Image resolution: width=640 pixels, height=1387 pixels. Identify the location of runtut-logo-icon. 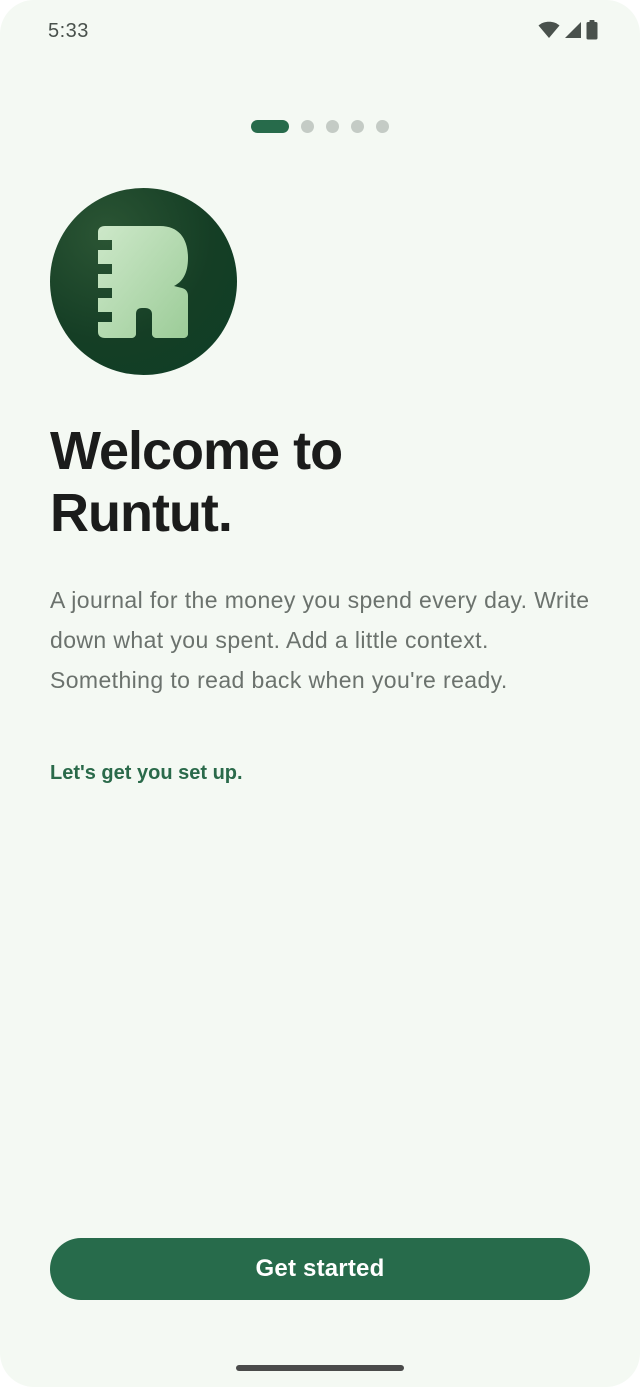
(143, 282).